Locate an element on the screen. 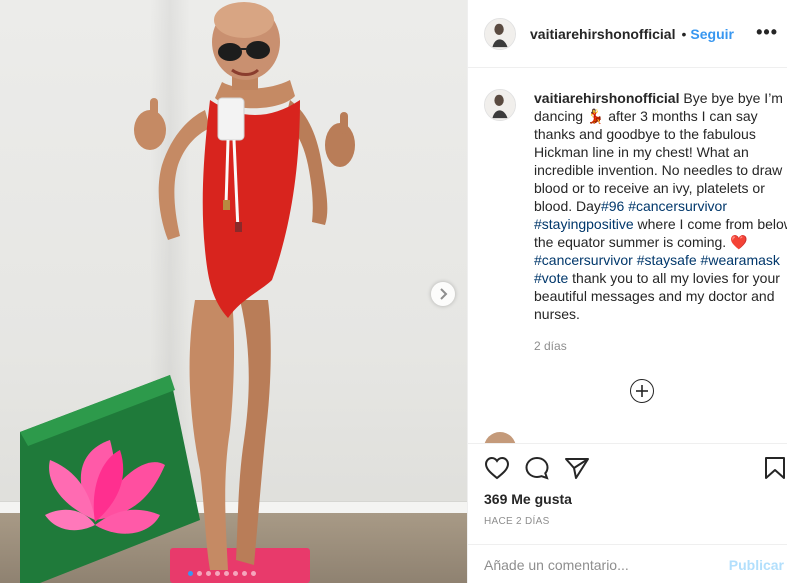  publish-button: Publicar is located at coordinates (756, 565).